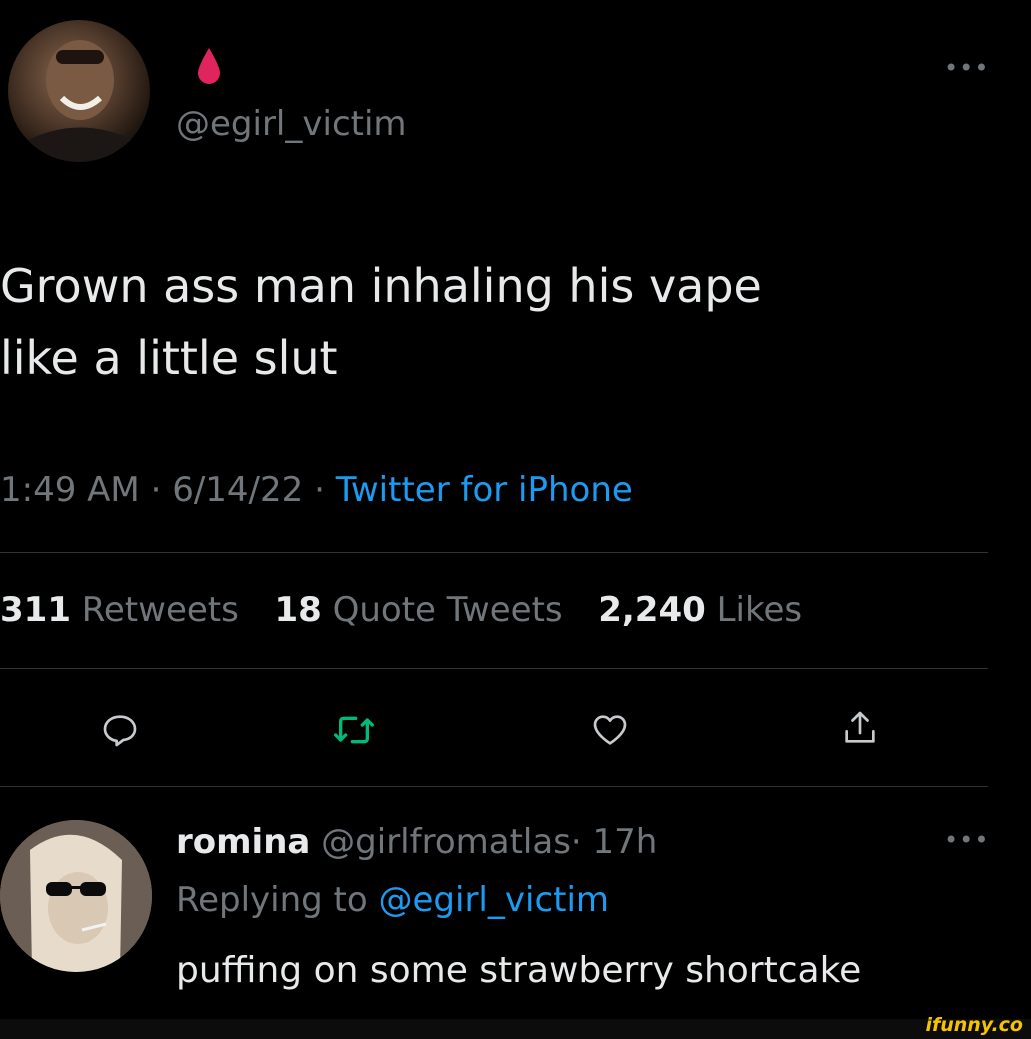 Image resolution: width=1031 pixels, height=1039 pixels. What do you see at coordinates (447, 610) in the screenshot?
I see `quotes-label: Quote Tweets` at bounding box center [447, 610].